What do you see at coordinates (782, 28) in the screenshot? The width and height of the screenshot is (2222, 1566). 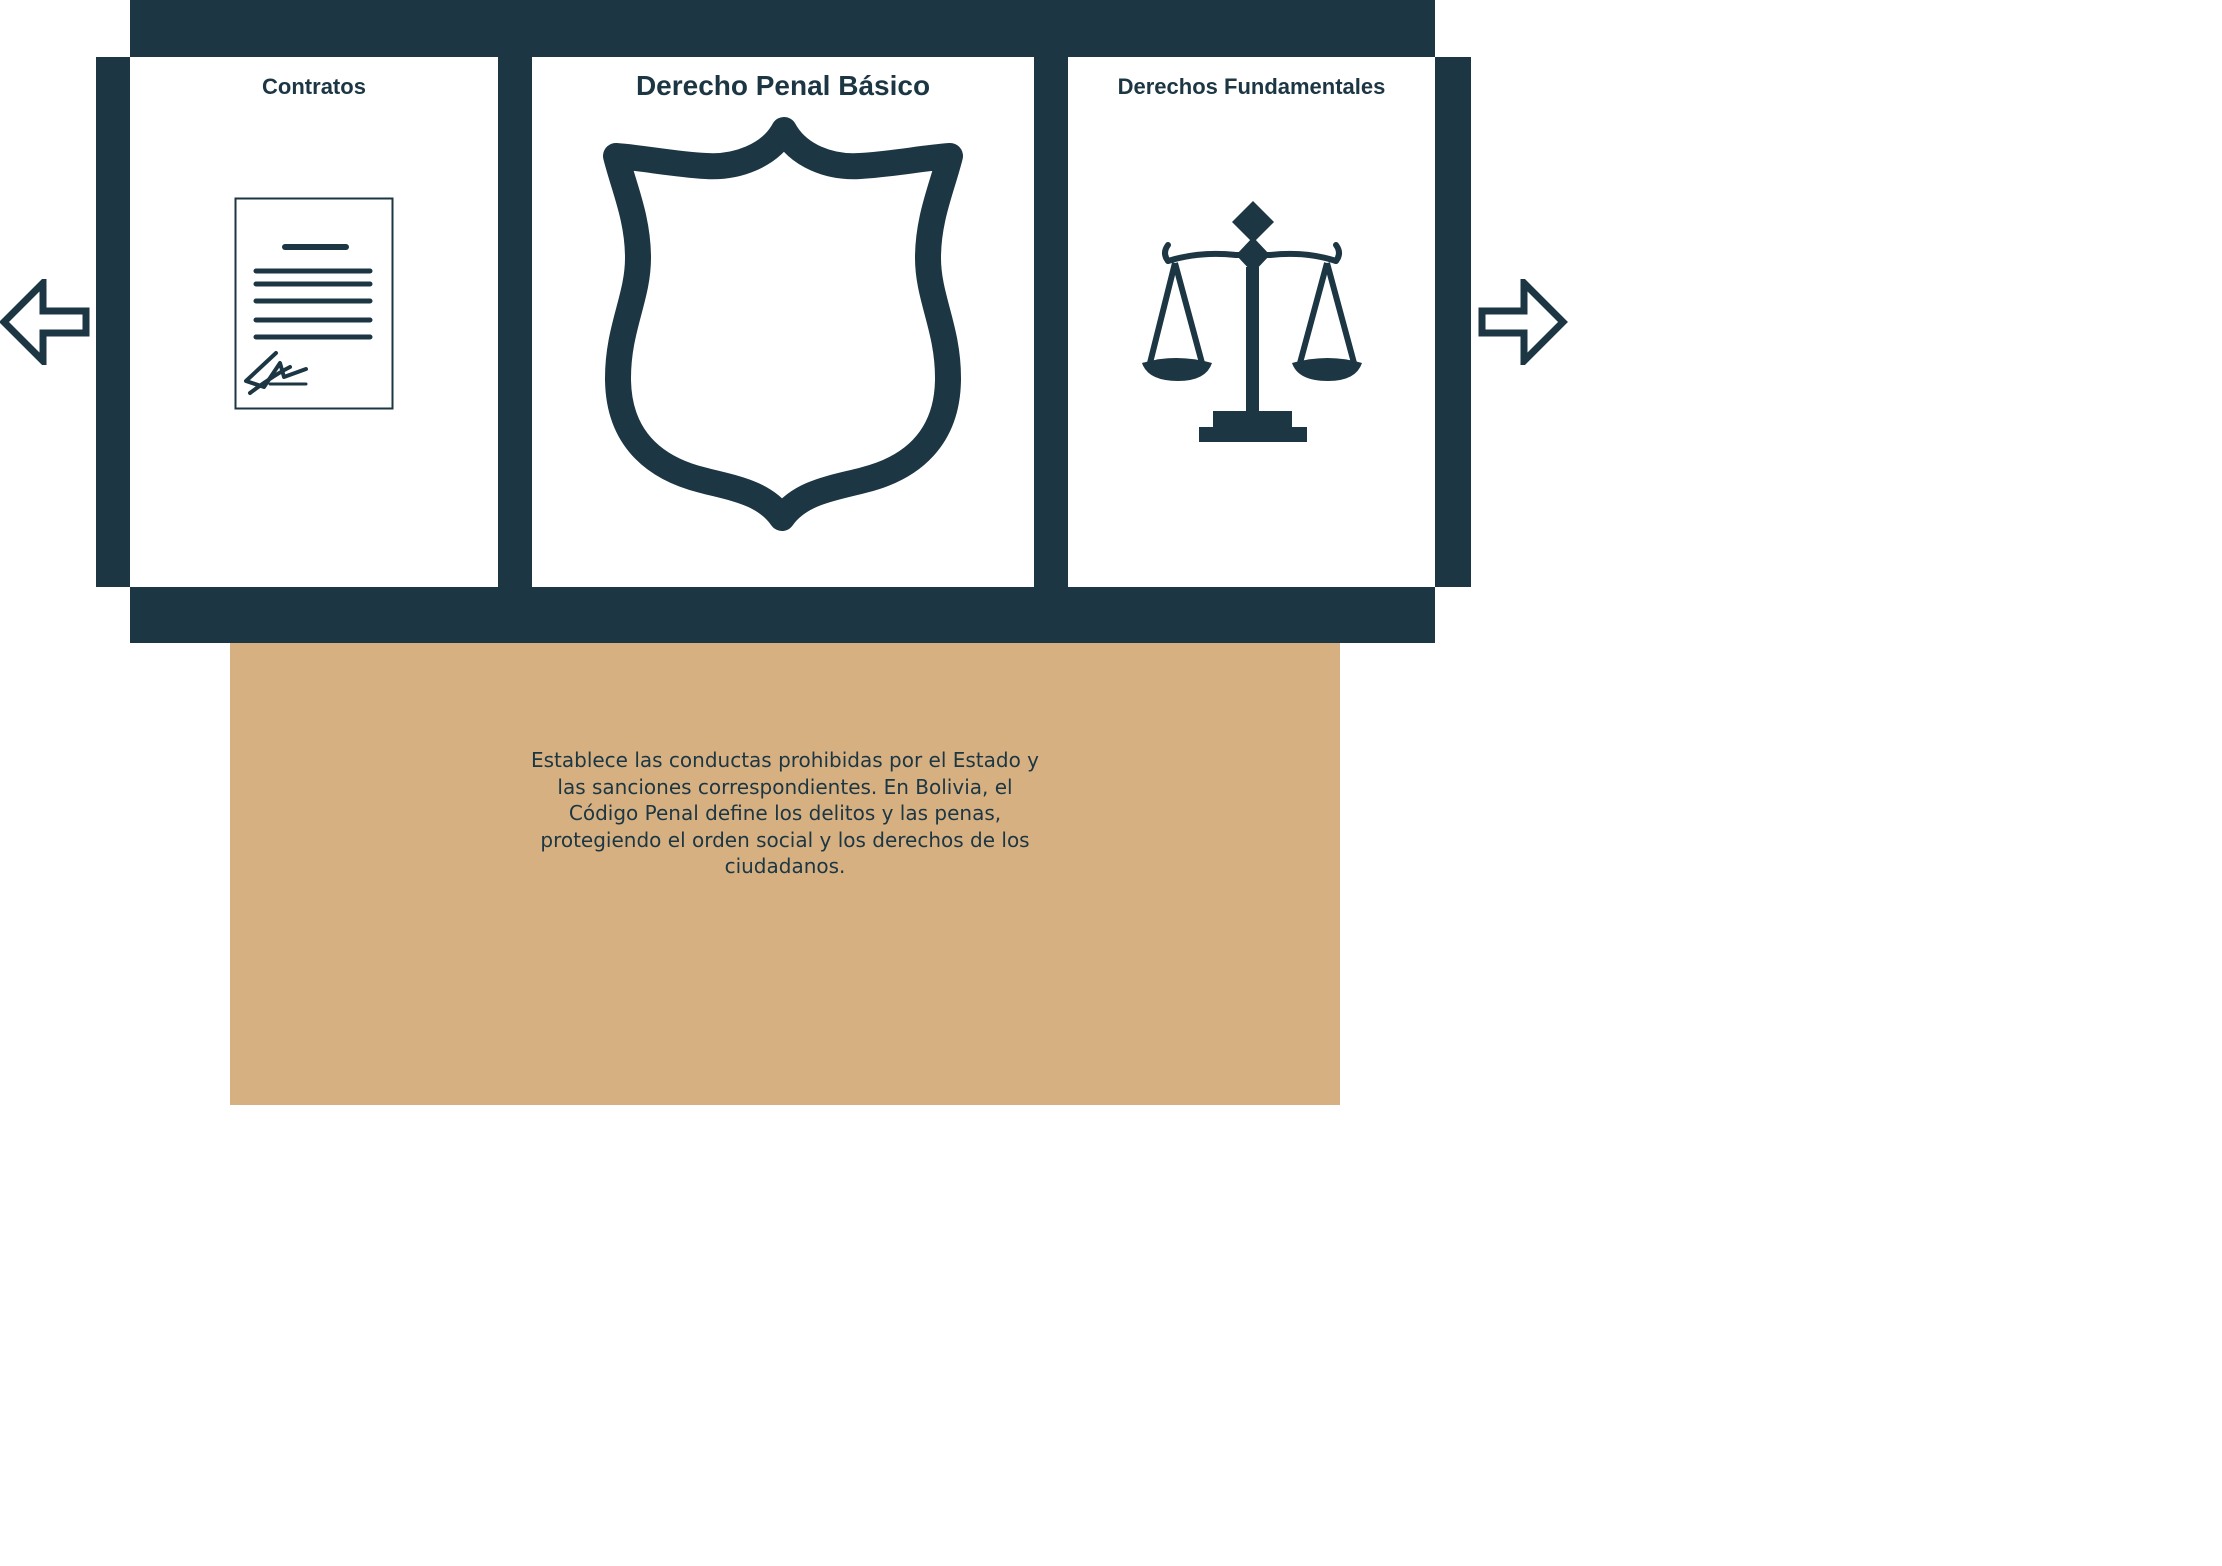 I see `carousel-frame-top` at bounding box center [782, 28].